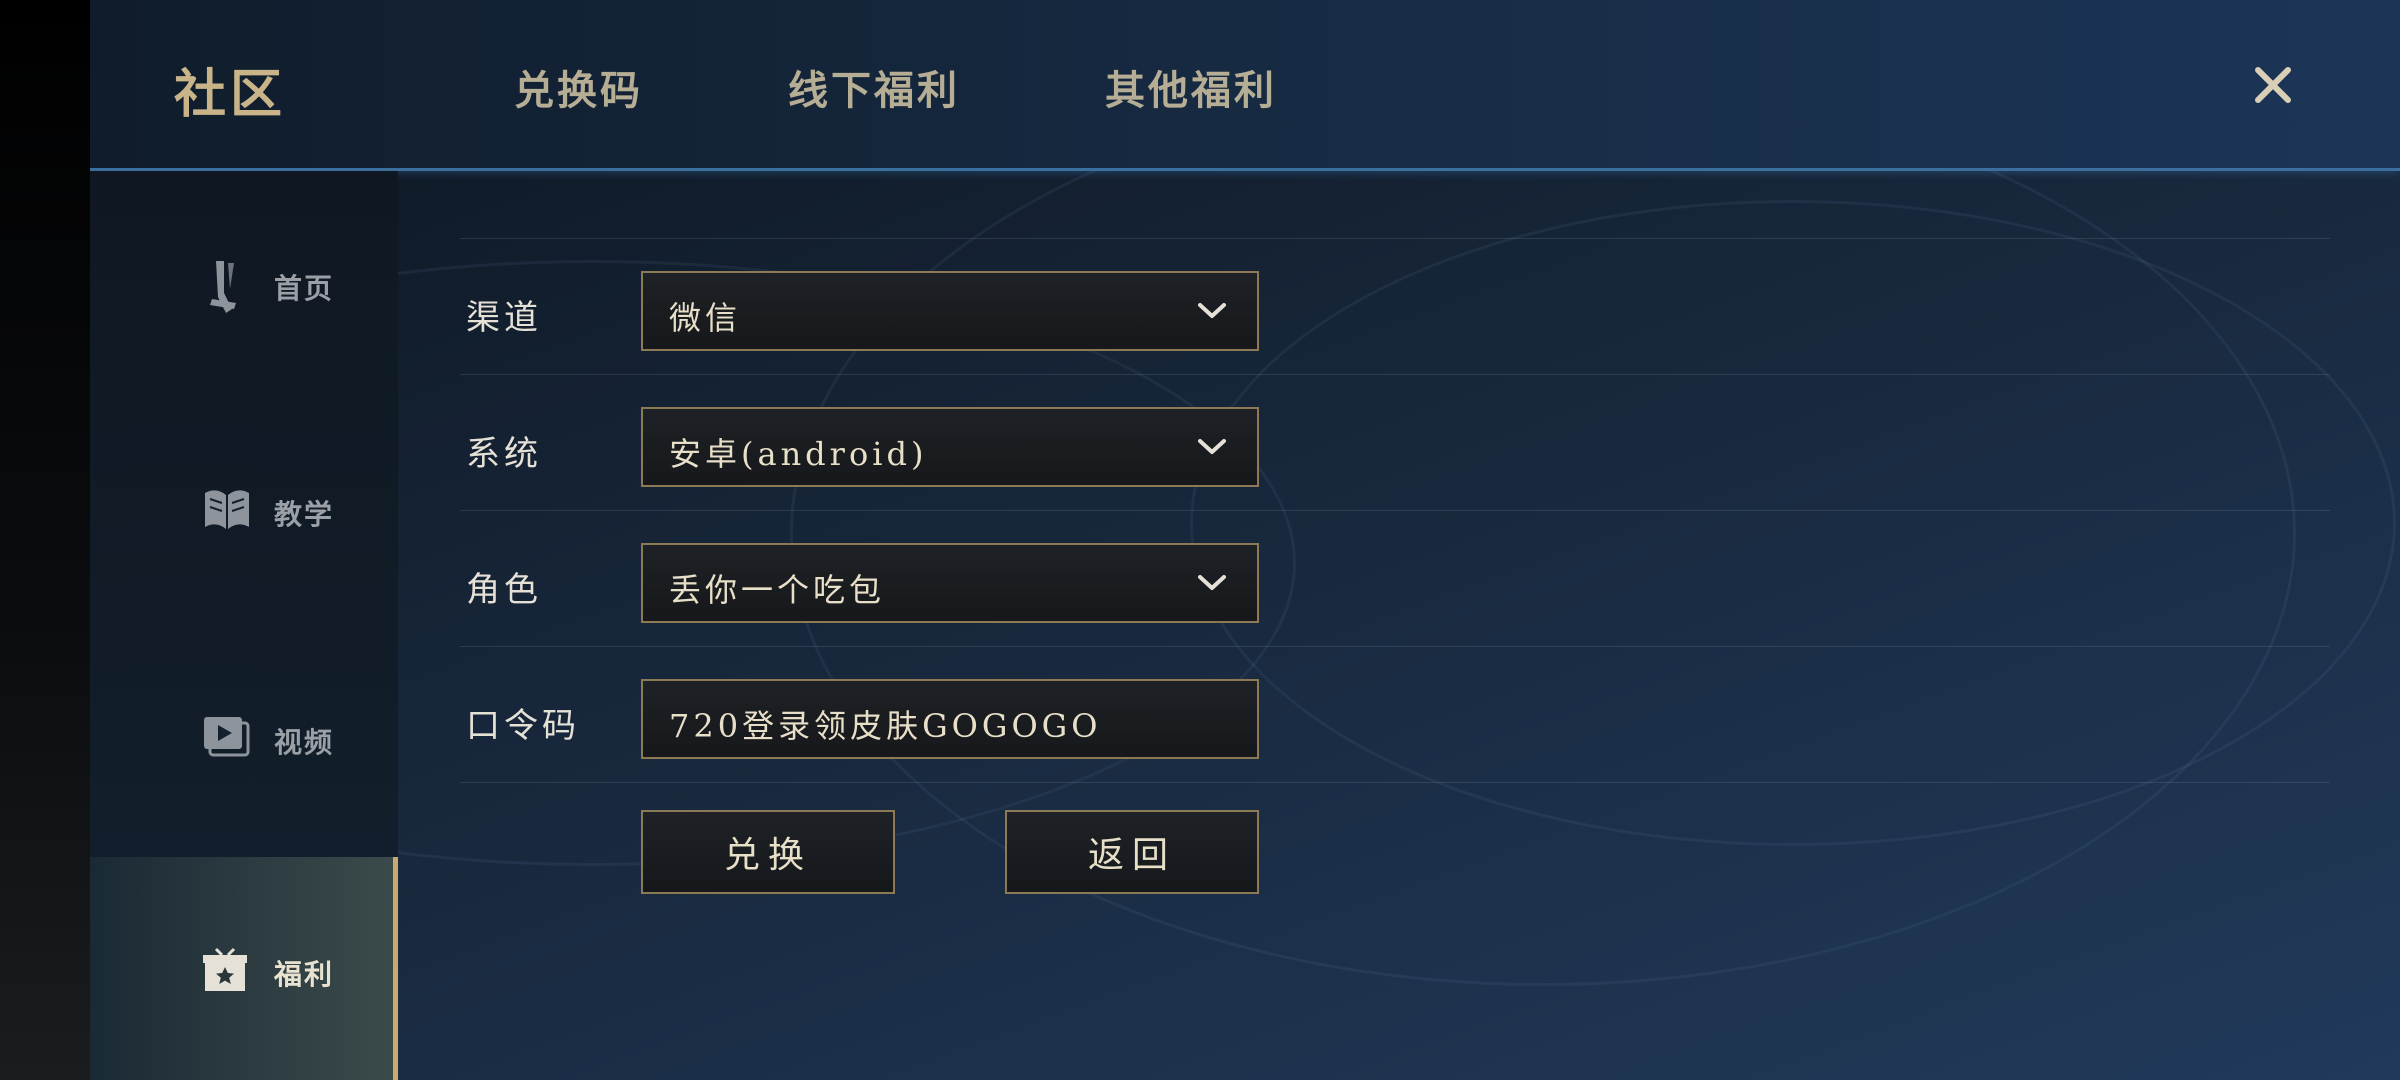  What do you see at coordinates (2273, 85) in the screenshot?
I see `close-icon` at bounding box center [2273, 85].